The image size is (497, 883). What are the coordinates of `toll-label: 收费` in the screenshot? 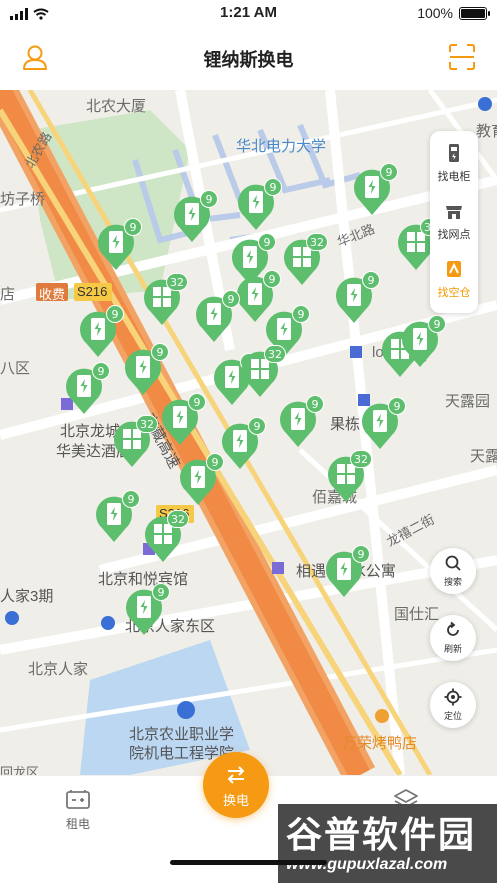 It's located at (52, 294).